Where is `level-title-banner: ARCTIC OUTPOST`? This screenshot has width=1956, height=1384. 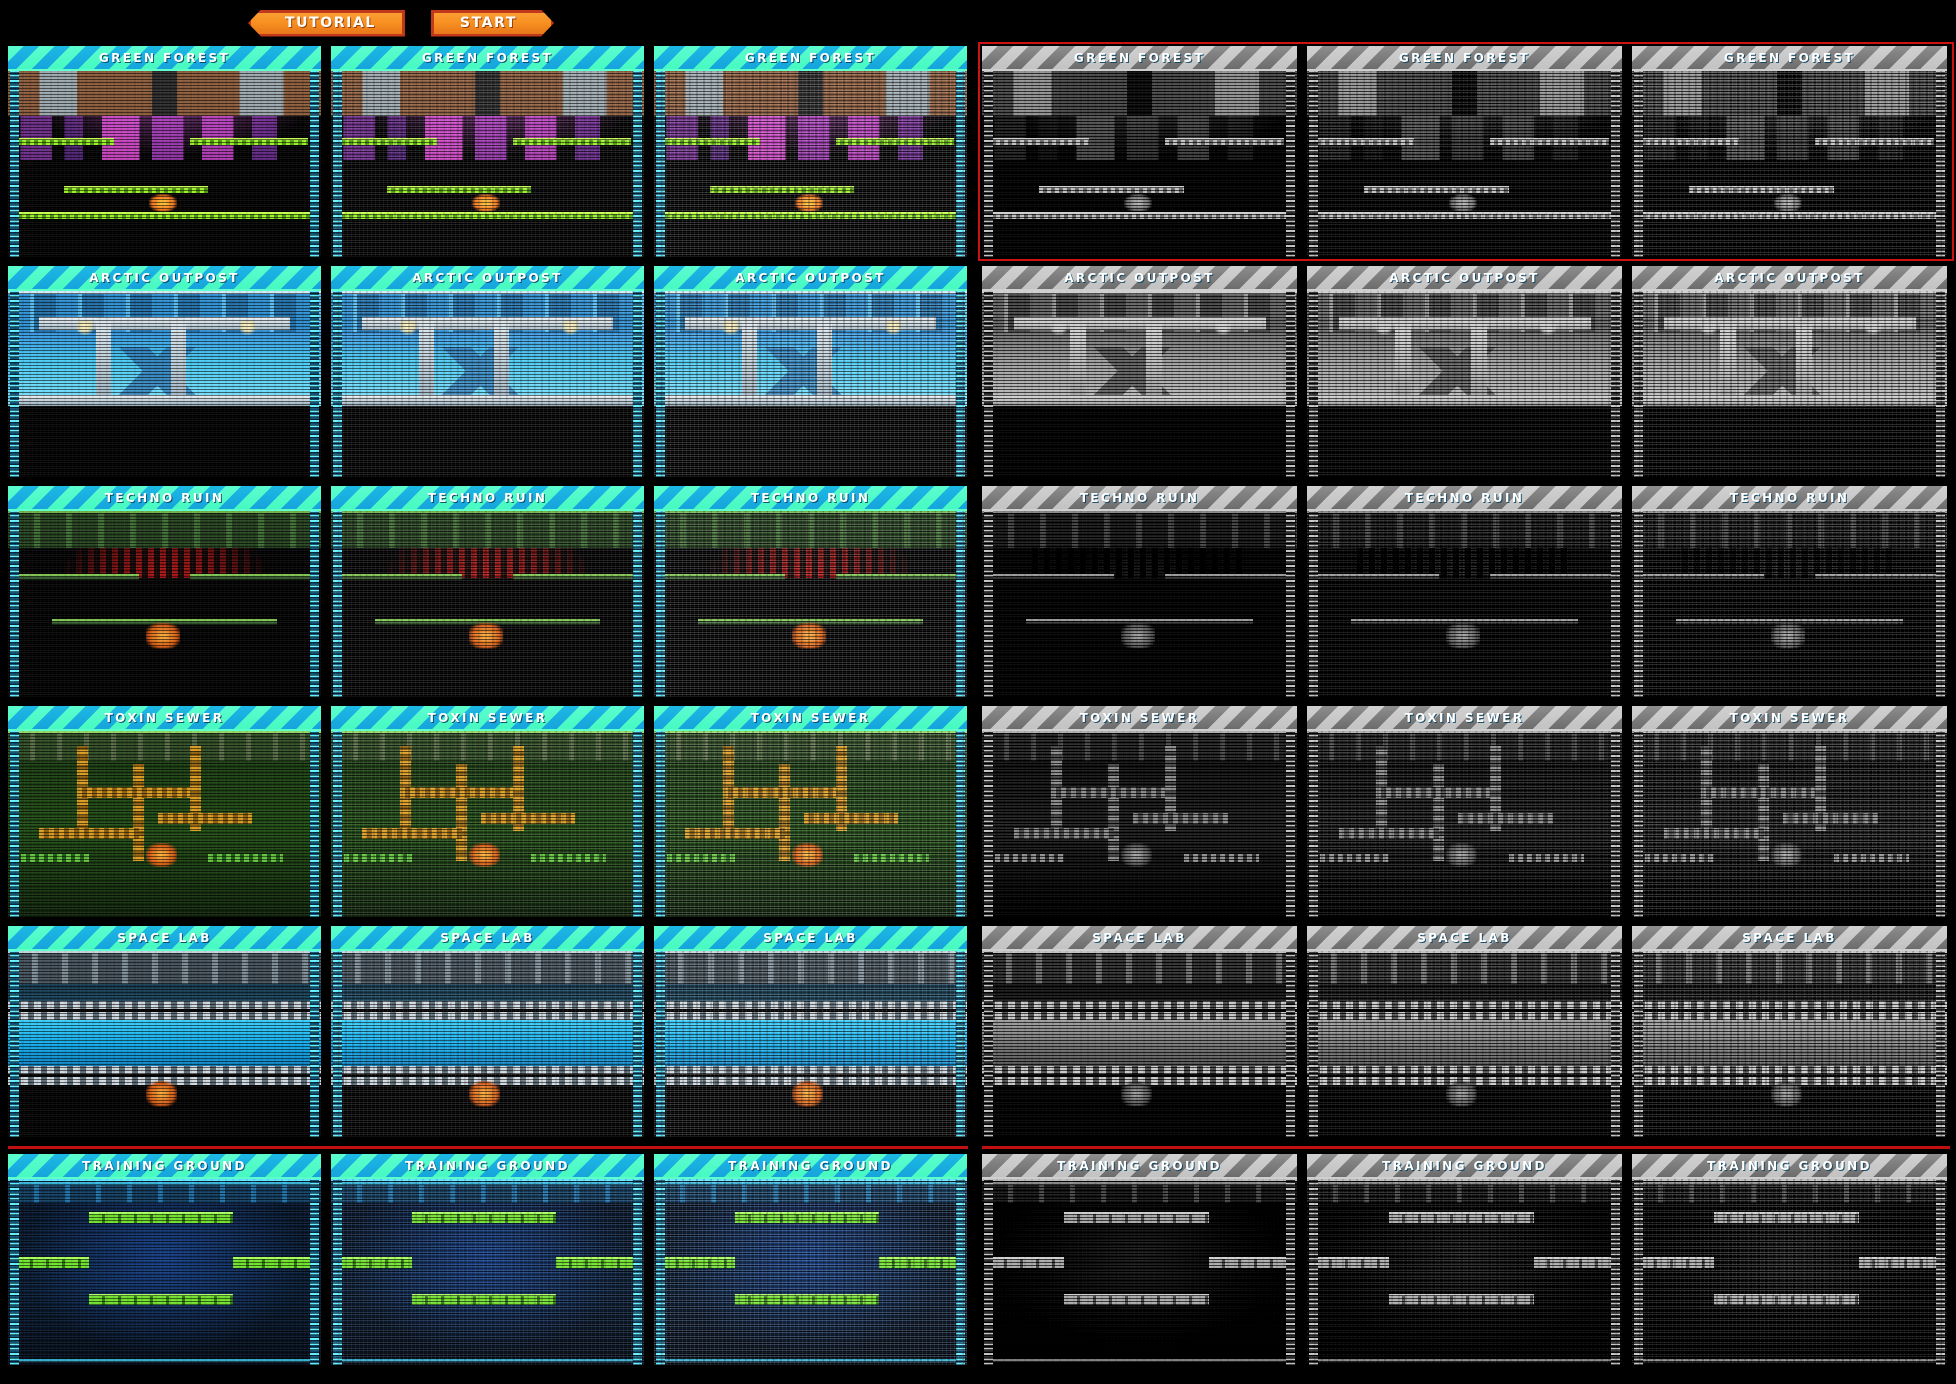 level-title-banner: ARCTIC OUTPOST is located at coordinates (1139, 278).